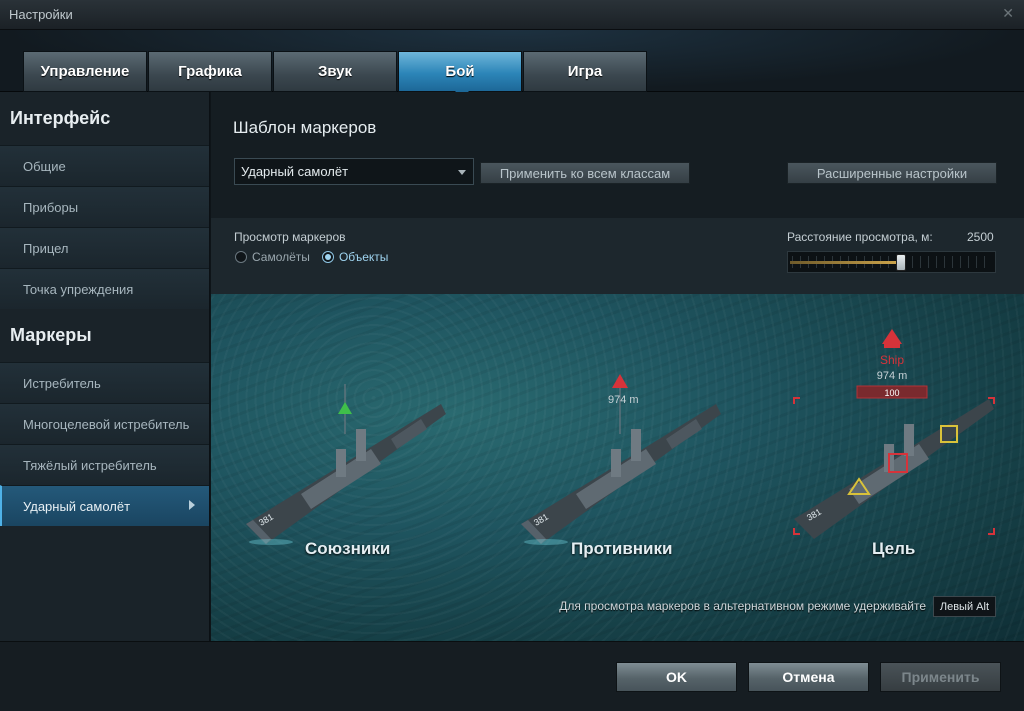 The width and height of the screenshot is (1024, 711). I want to click on radio-objects-label: Объекты, so click(364, 257).